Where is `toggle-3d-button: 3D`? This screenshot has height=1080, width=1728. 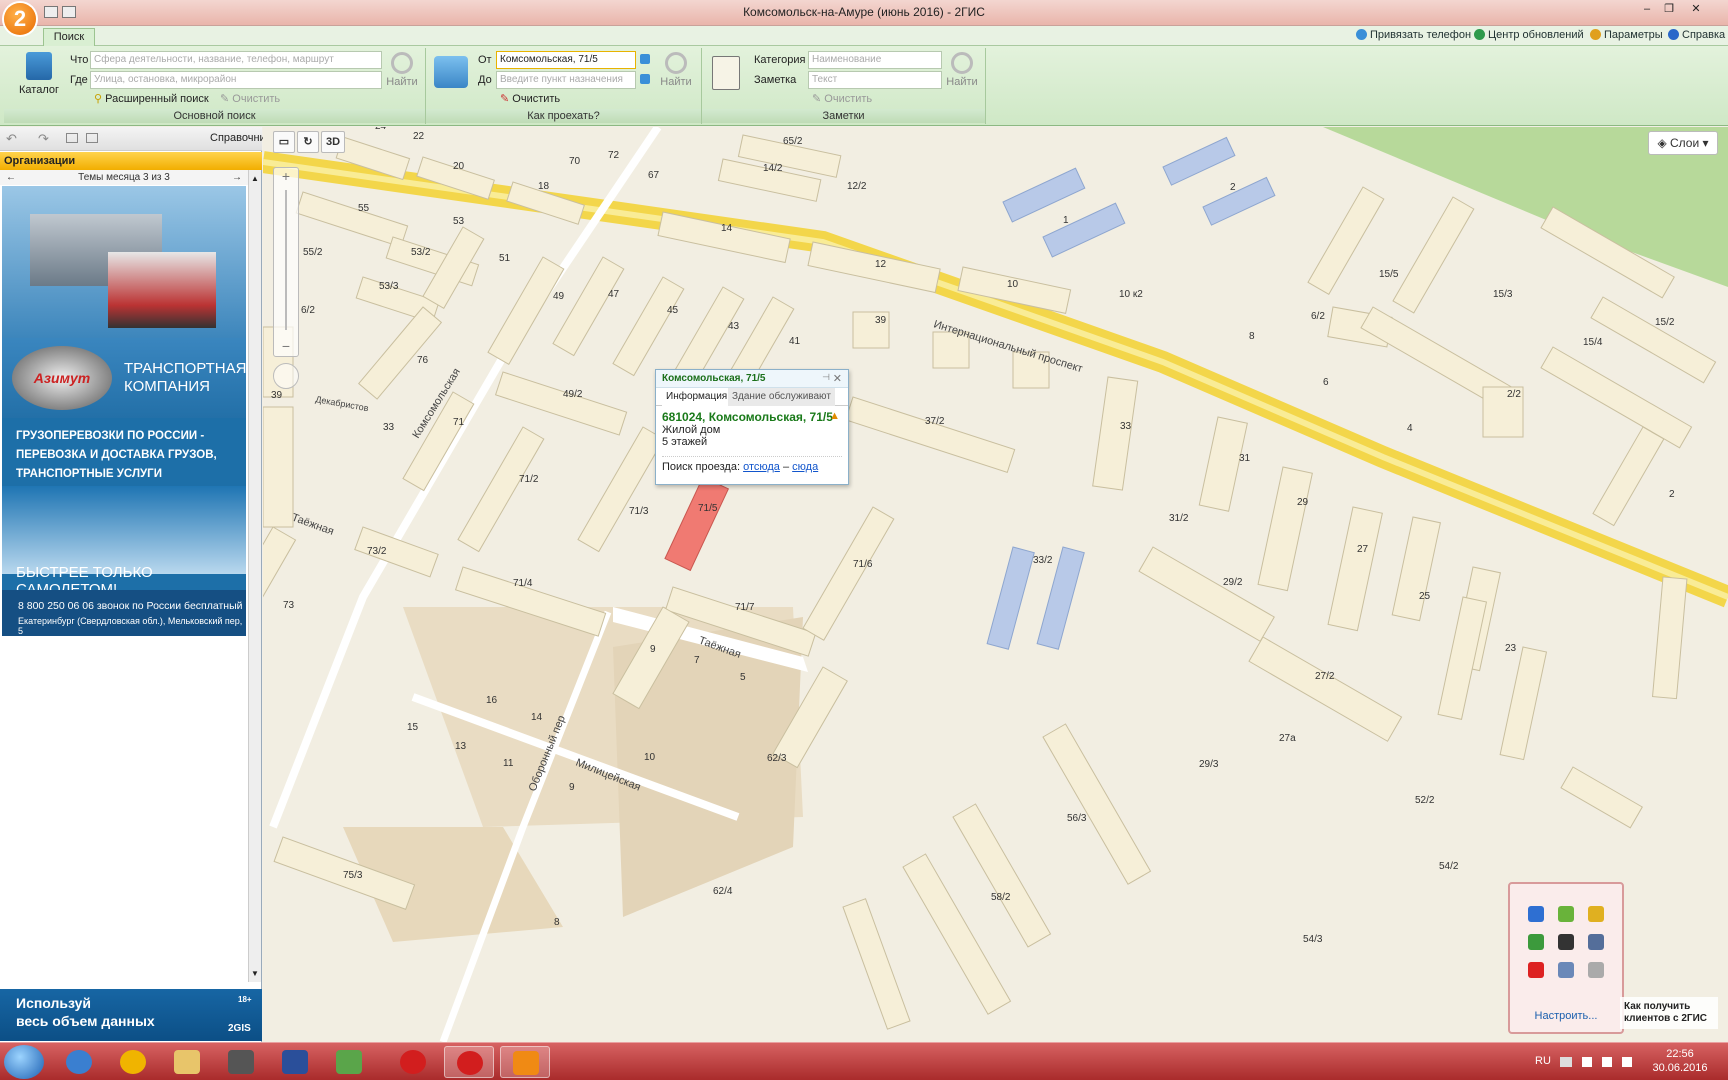 toggle-3d-button: 3D is located at coordinates (333, 142).